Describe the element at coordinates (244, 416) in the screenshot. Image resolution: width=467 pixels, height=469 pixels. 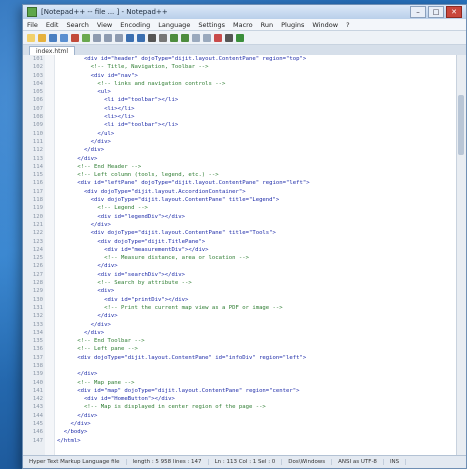
I see `code-line: 144 </div>` at that location.